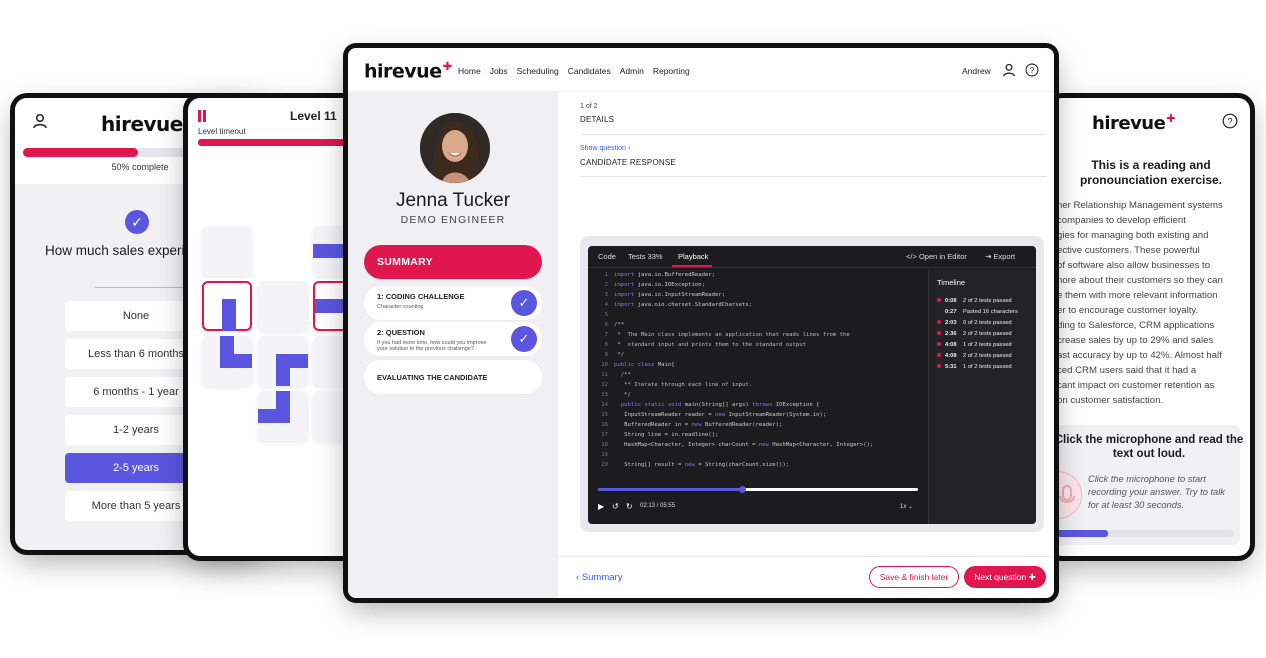 The height and width of the screenshot is (658, 1266). I want to click on code-line: public class Main{, so click(644, 365).